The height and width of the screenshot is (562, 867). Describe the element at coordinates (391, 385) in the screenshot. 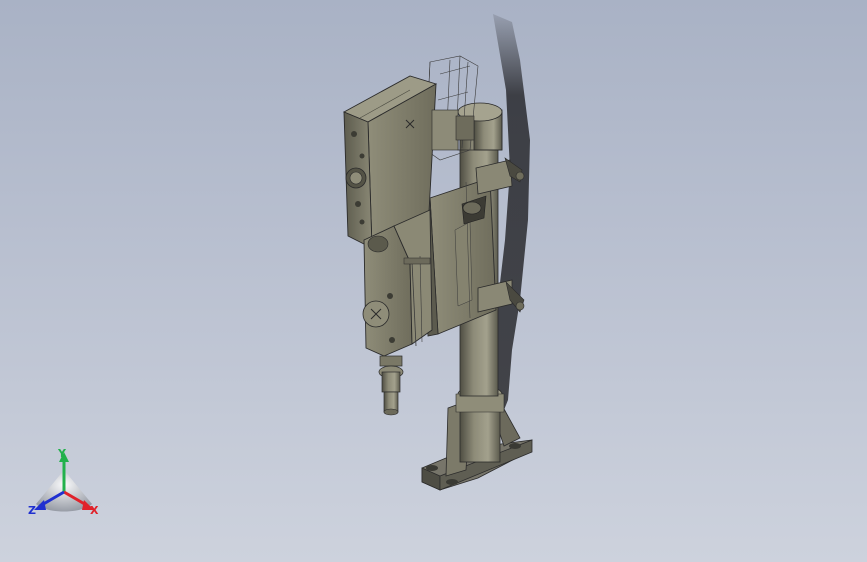

I see `spindle-bit` at that location.